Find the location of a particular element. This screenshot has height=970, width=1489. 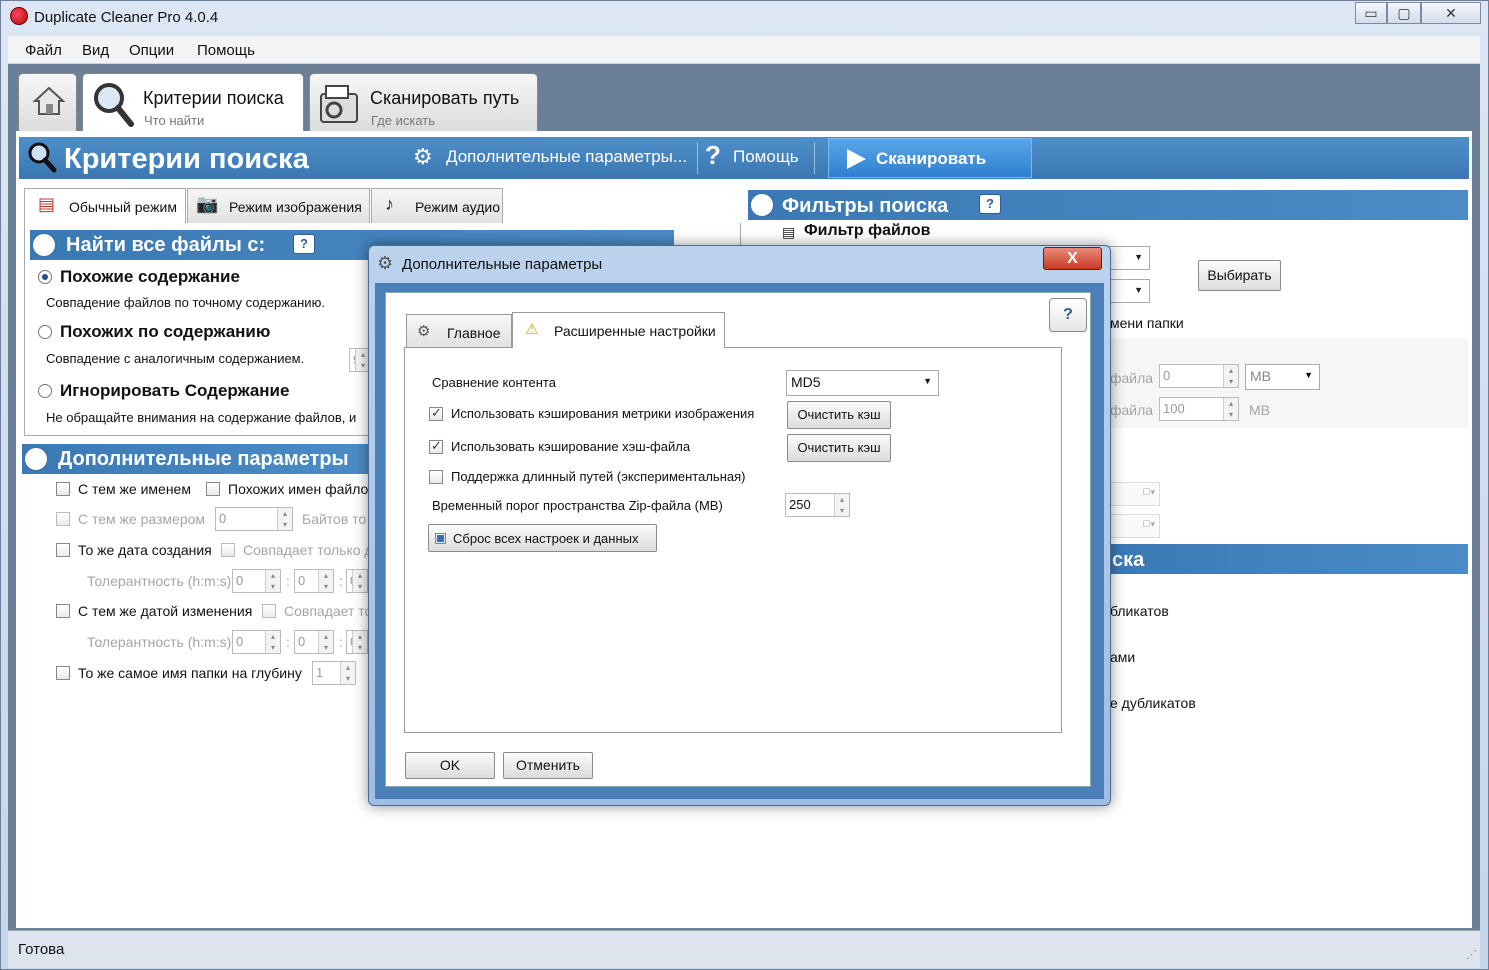

cache-hash-checkbox is located at coordinates (436, 446).